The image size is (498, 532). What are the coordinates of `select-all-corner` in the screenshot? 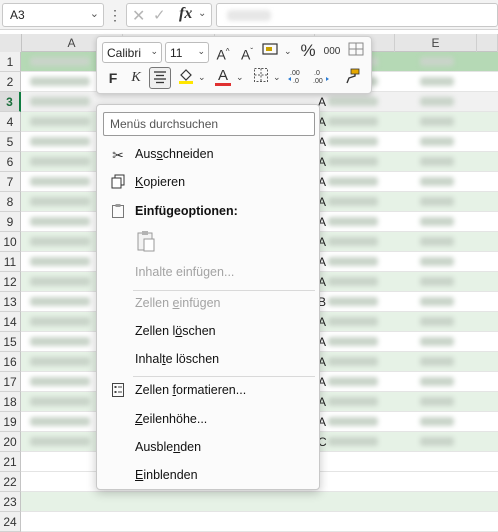 It's located at (11, 43).